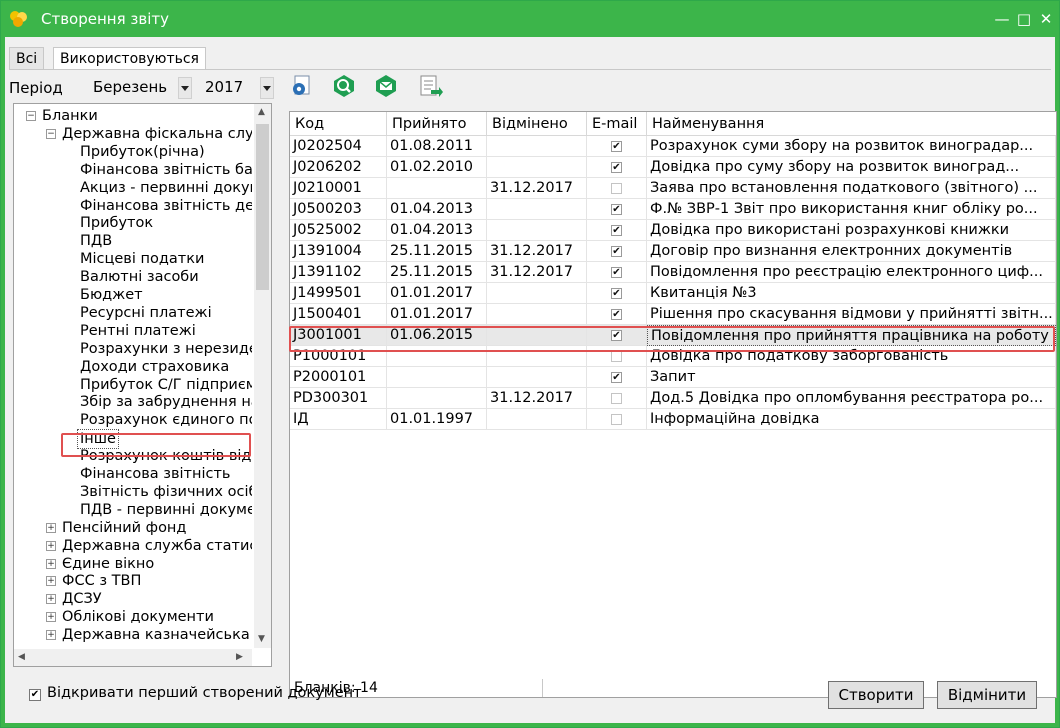  Describe the element at coordinates (155, 474) in the screenshot. I see `tree-item: Фінансова звітність` at that location.